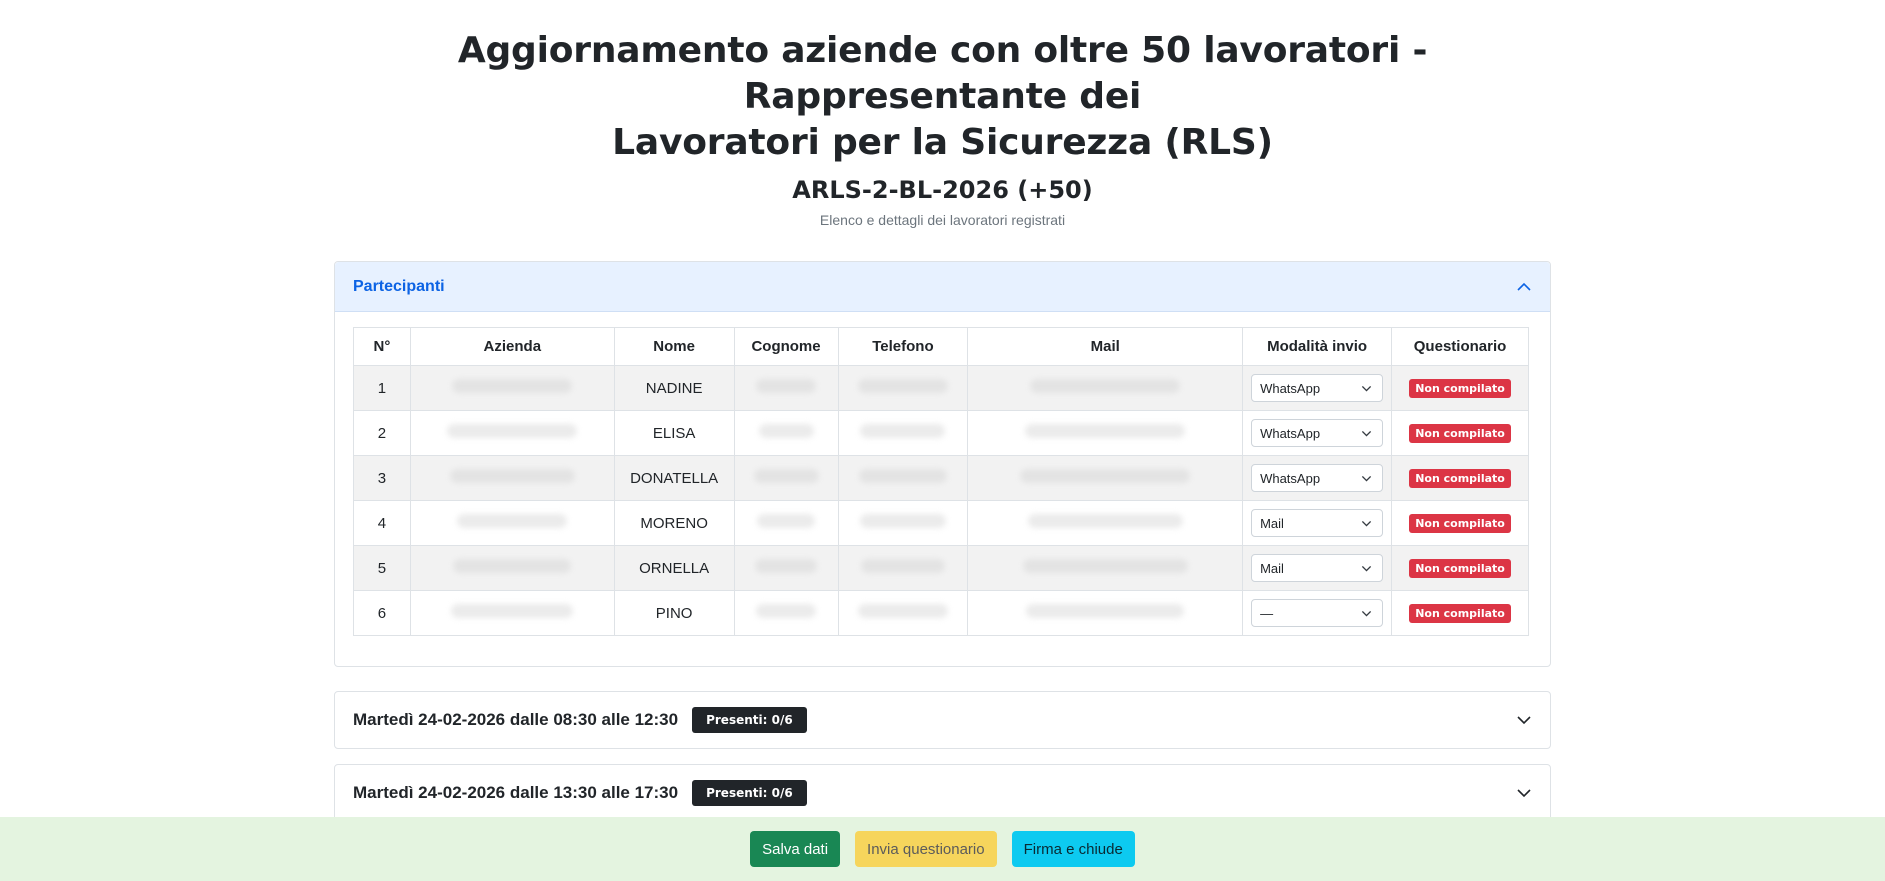 Image resolution: width=1885 pixels, height=881 pixels. What do you see at coordinates (786, 346) in the screenshot?
I see `column-header-cognome: Cognome` at bounding box center [786, 346].